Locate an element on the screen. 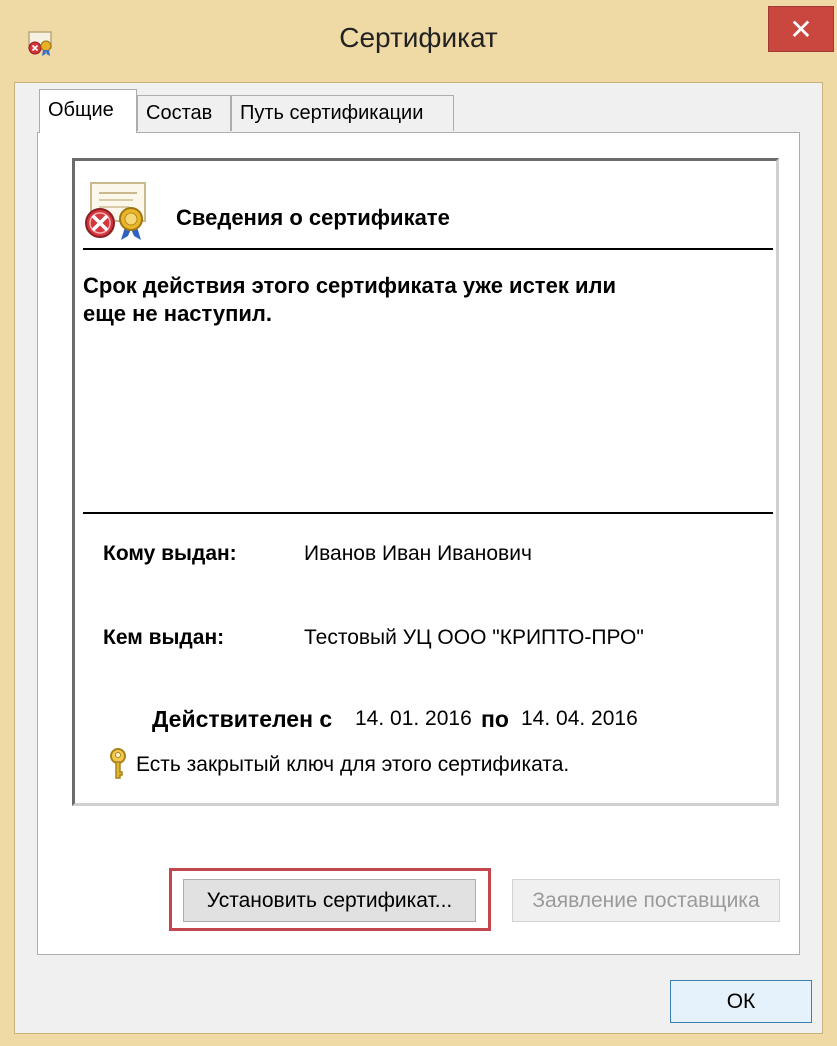 The image size is (837, 1046). tab-general: Общие is located at coordinates (88, 111).